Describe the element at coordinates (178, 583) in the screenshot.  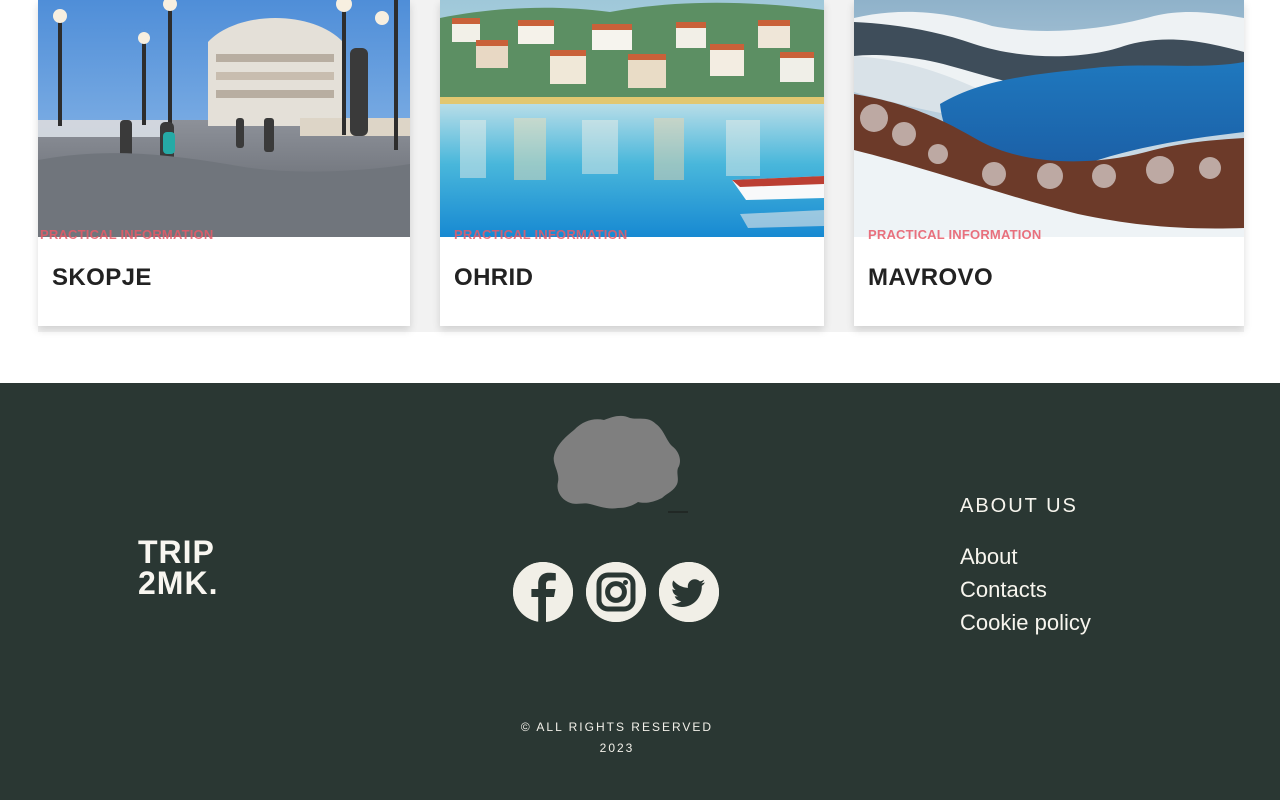
I see `brand-line-2: 2MK.` at that location.